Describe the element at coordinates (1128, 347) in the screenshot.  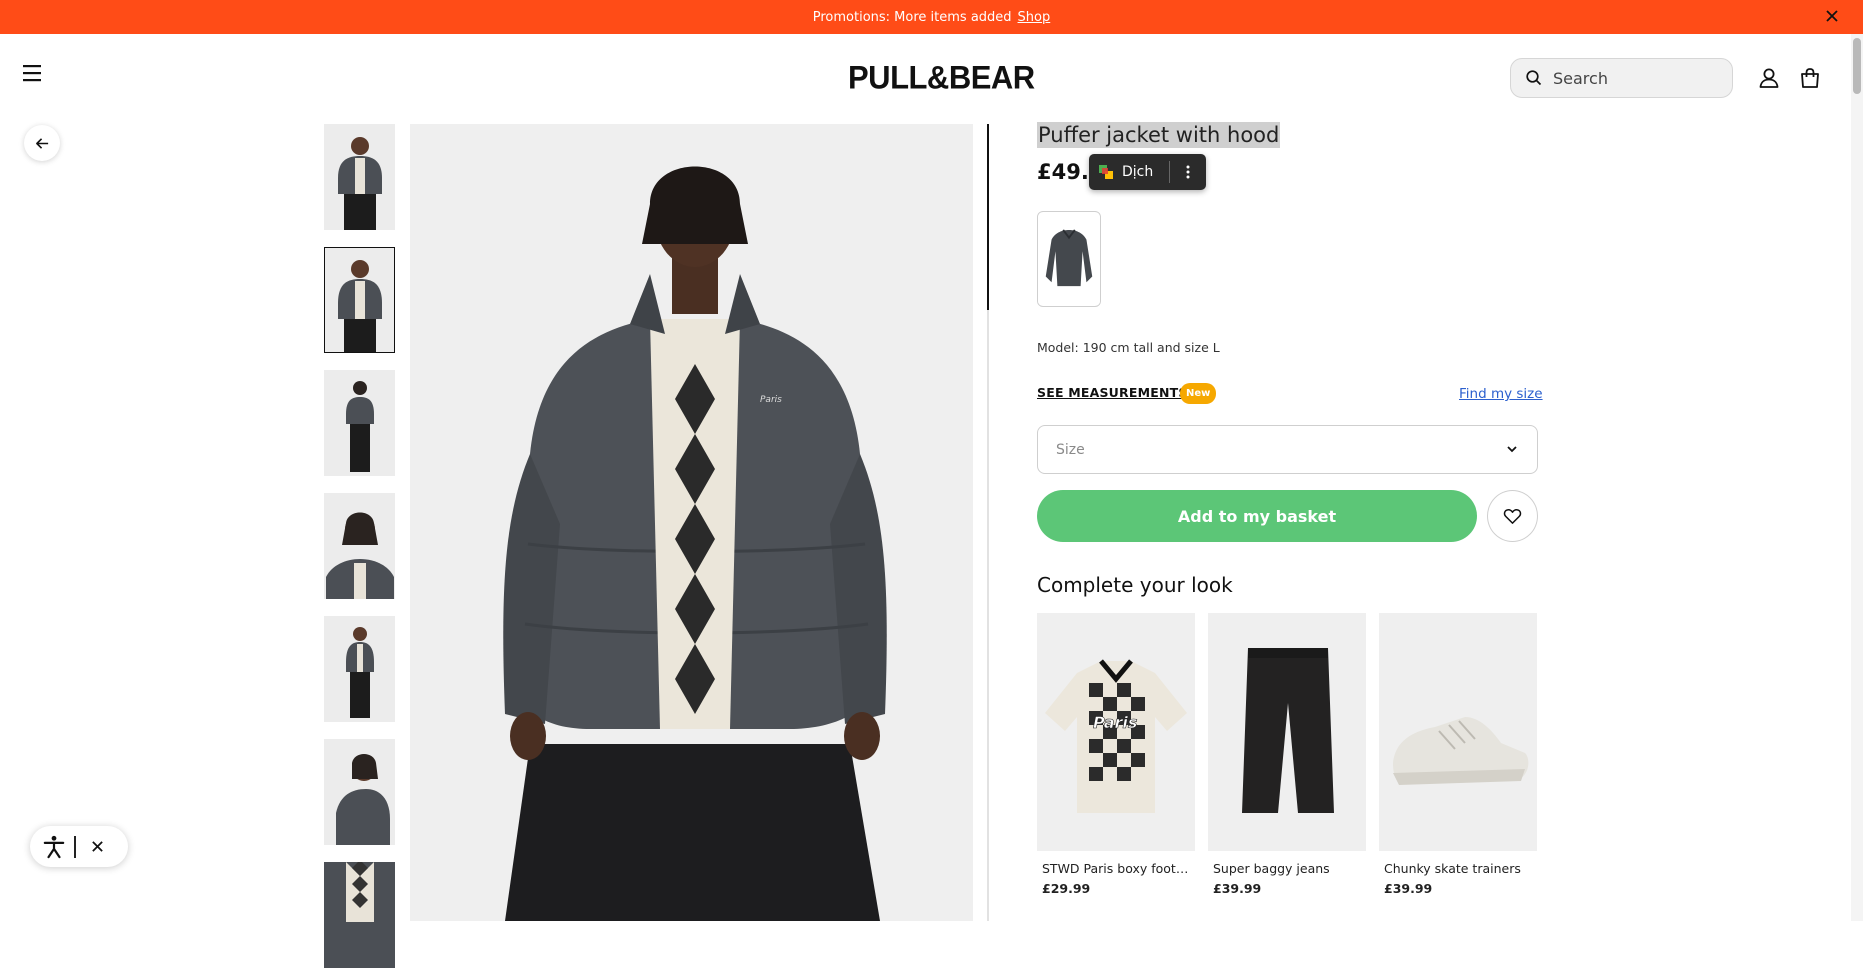
I see `model-info: Model: 190 cm tall and size L` at that location.